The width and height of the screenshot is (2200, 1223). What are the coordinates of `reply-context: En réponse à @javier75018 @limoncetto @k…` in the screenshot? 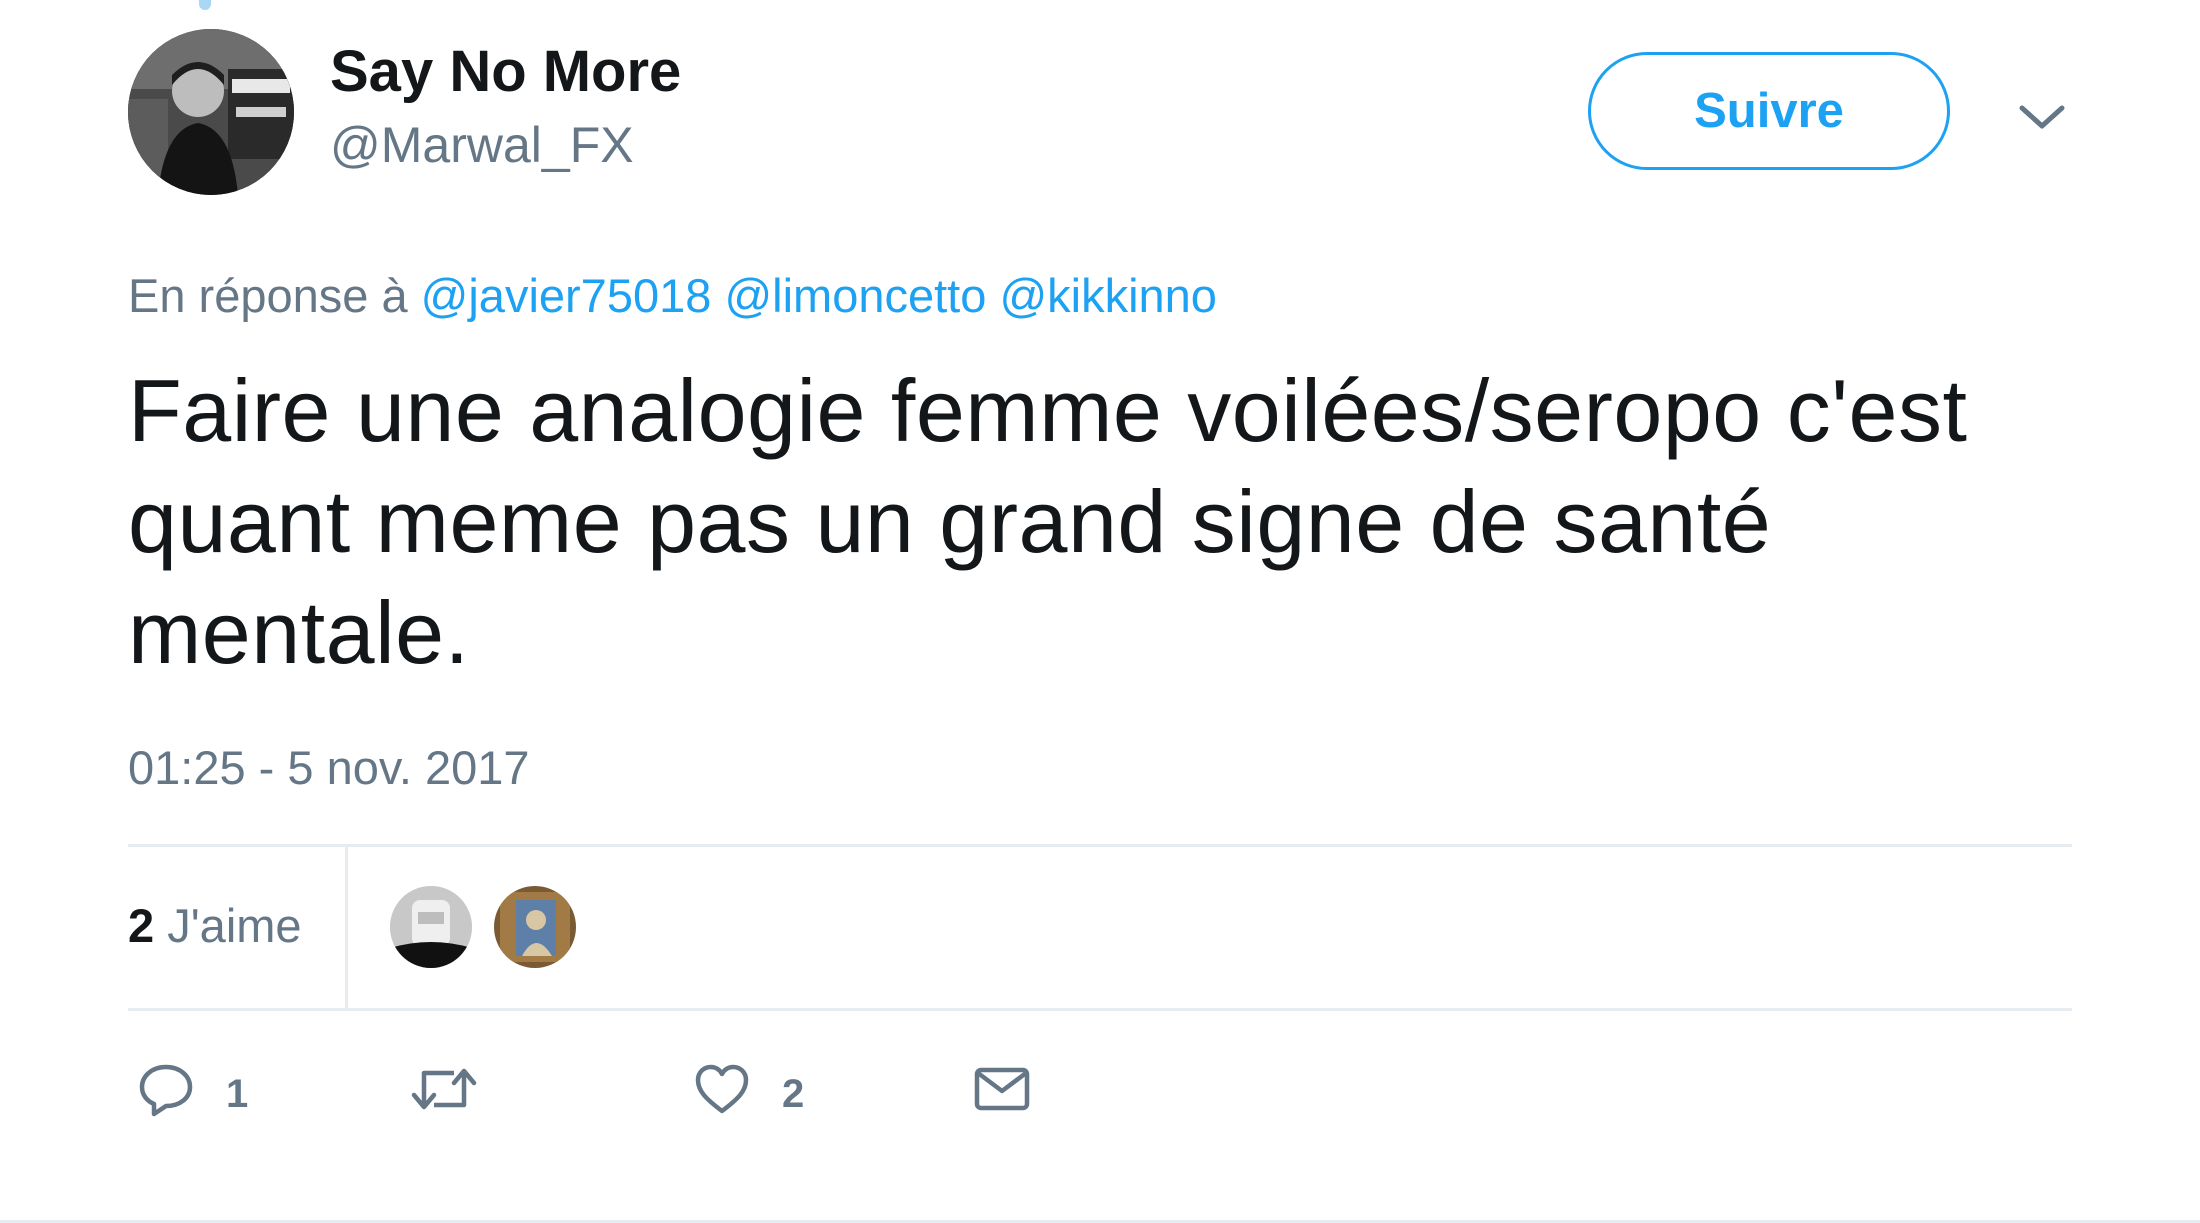 It's located at (672, 295).